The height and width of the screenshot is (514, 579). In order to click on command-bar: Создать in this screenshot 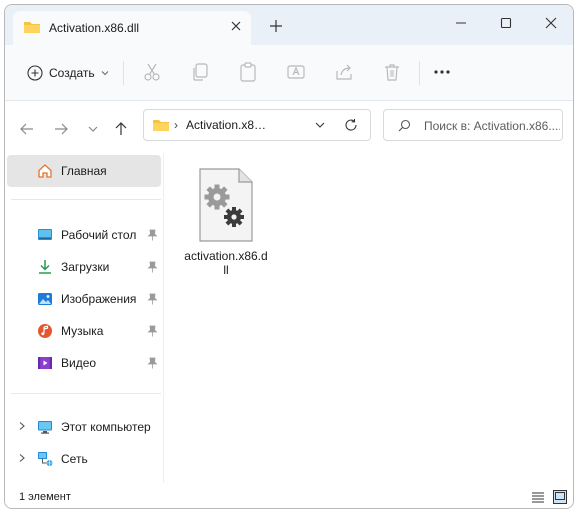, I will do `click(289, 73)`.